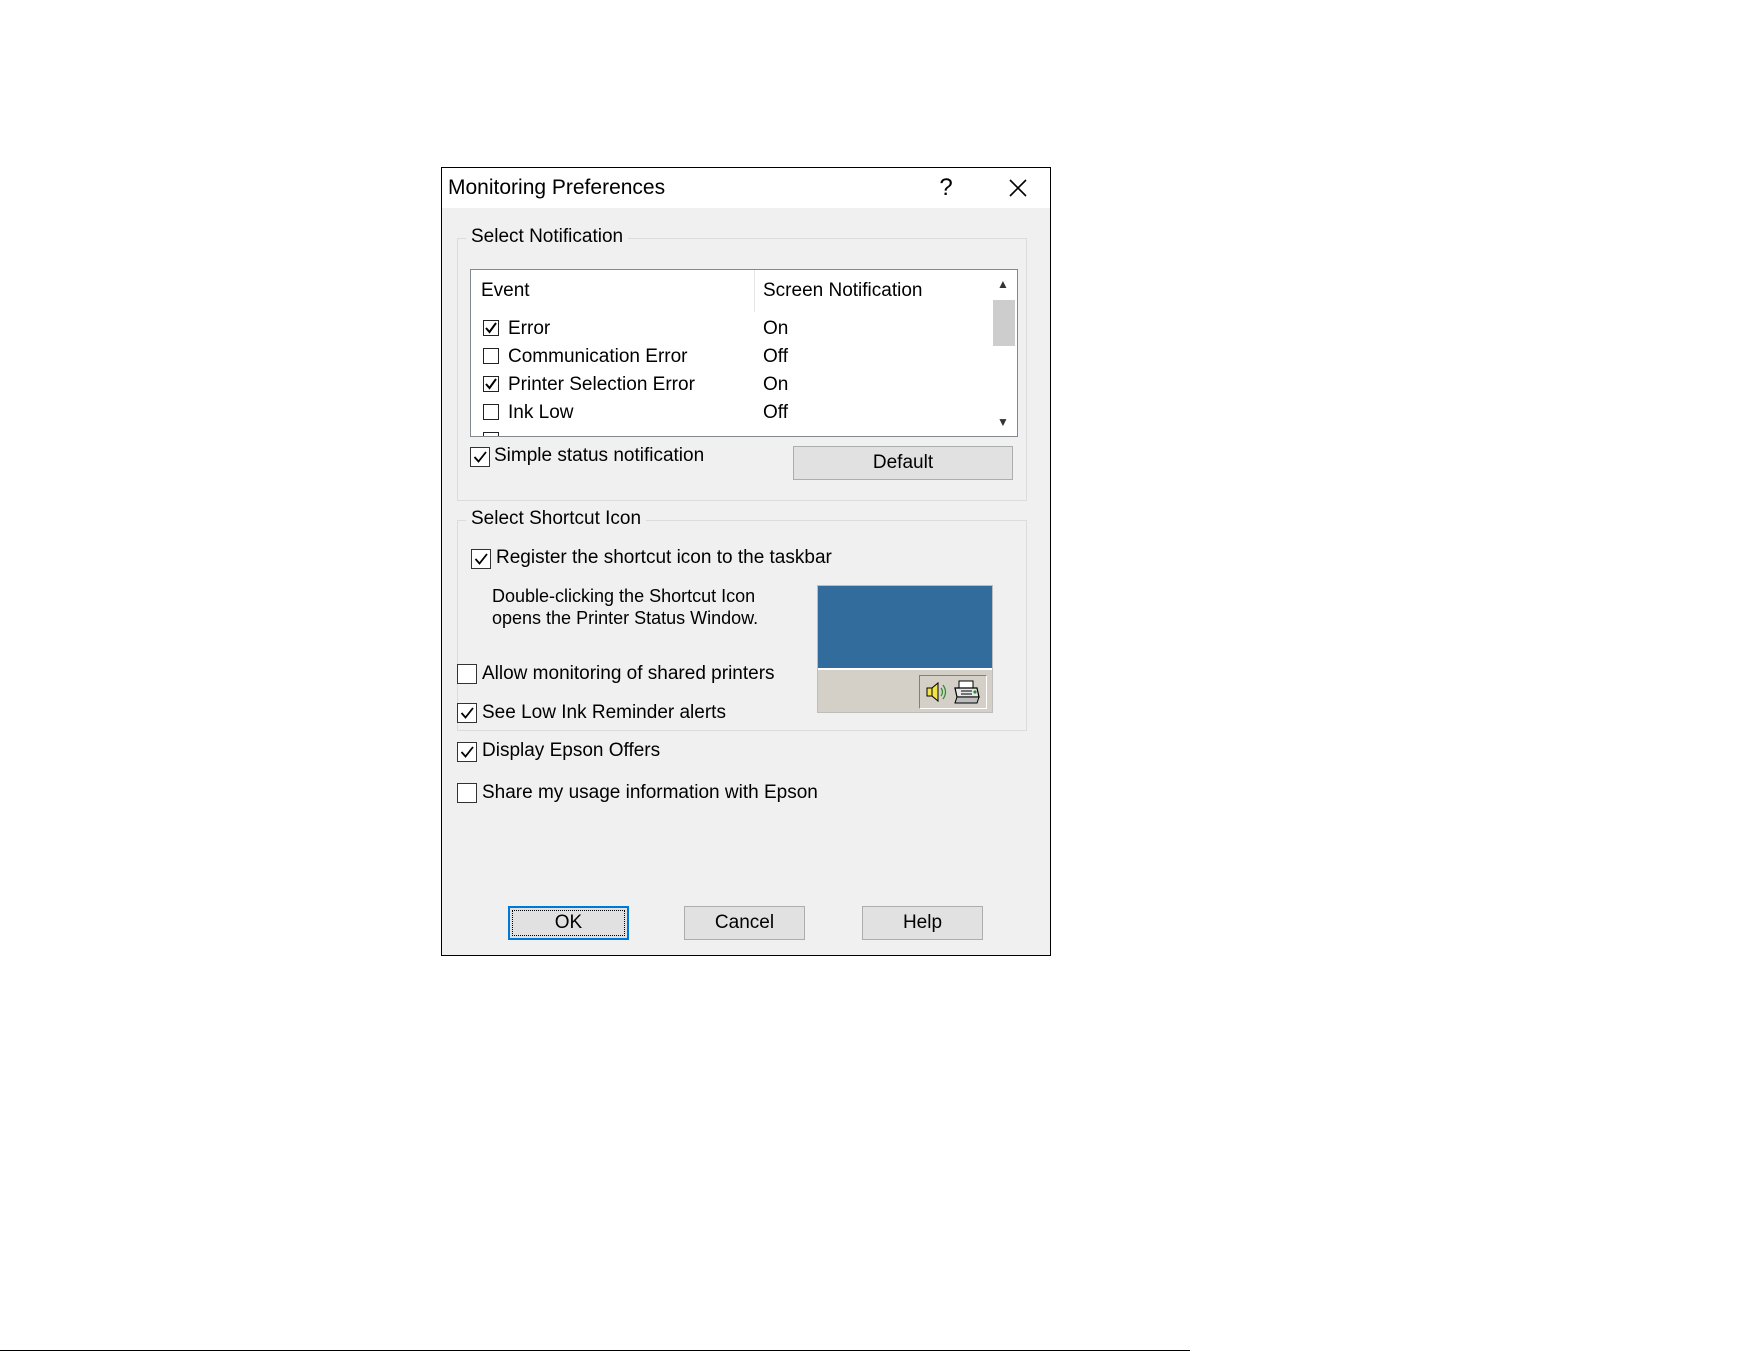  I want to click on simple-status-label: Simple status notification, so click(599, 456).